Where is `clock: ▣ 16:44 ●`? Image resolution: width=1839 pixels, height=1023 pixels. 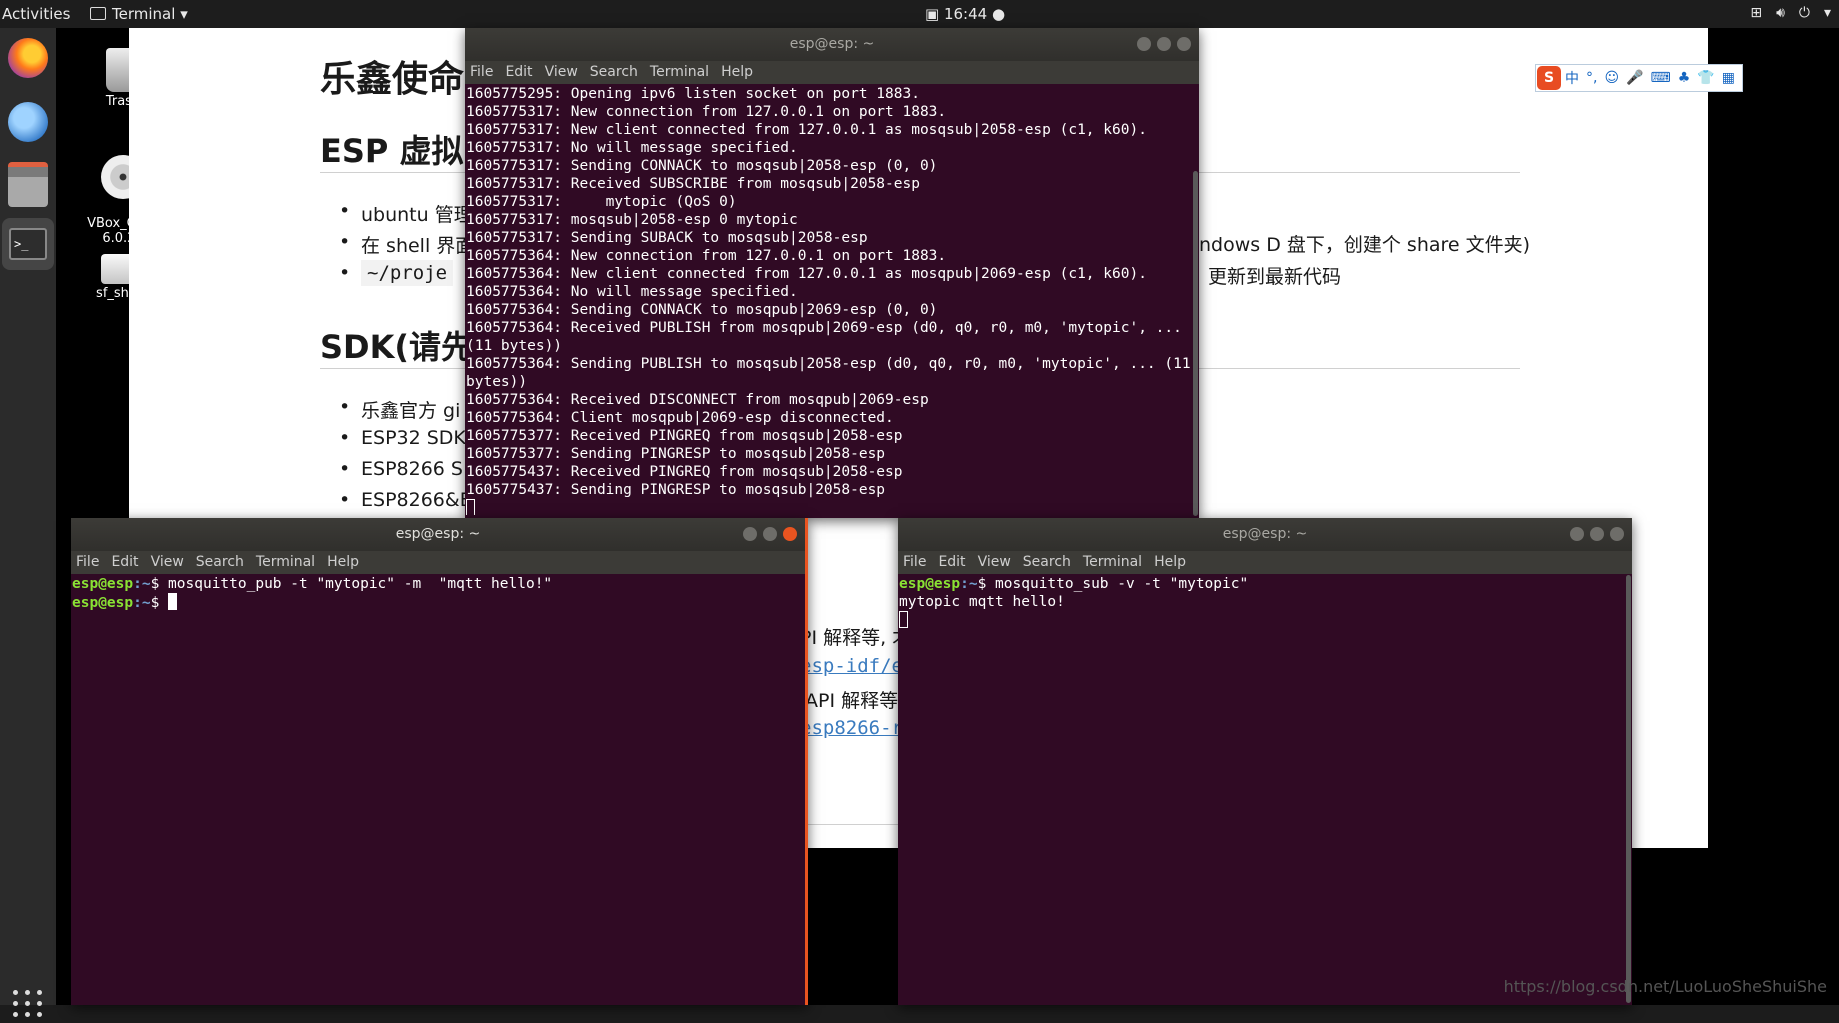
clock: ▣ 16:44 ● is located at coordinates (965, 14).